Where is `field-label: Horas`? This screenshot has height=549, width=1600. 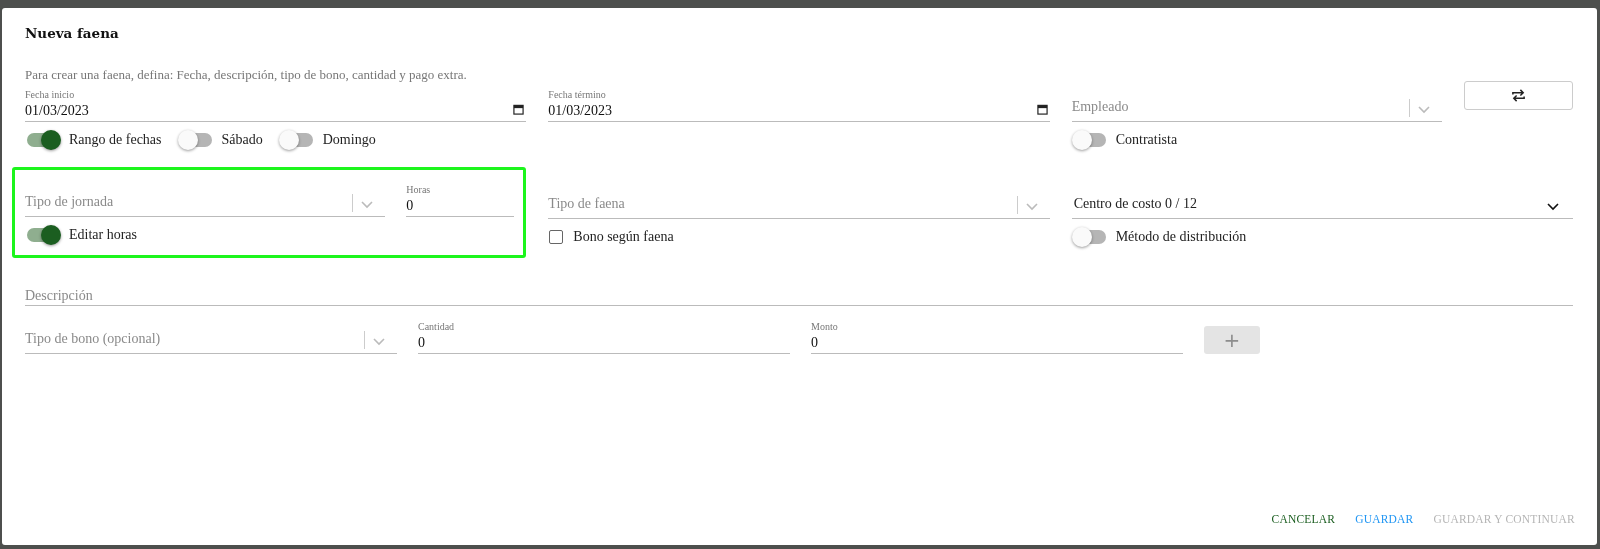
field-label: Horas is located at coordinates (418, 189).